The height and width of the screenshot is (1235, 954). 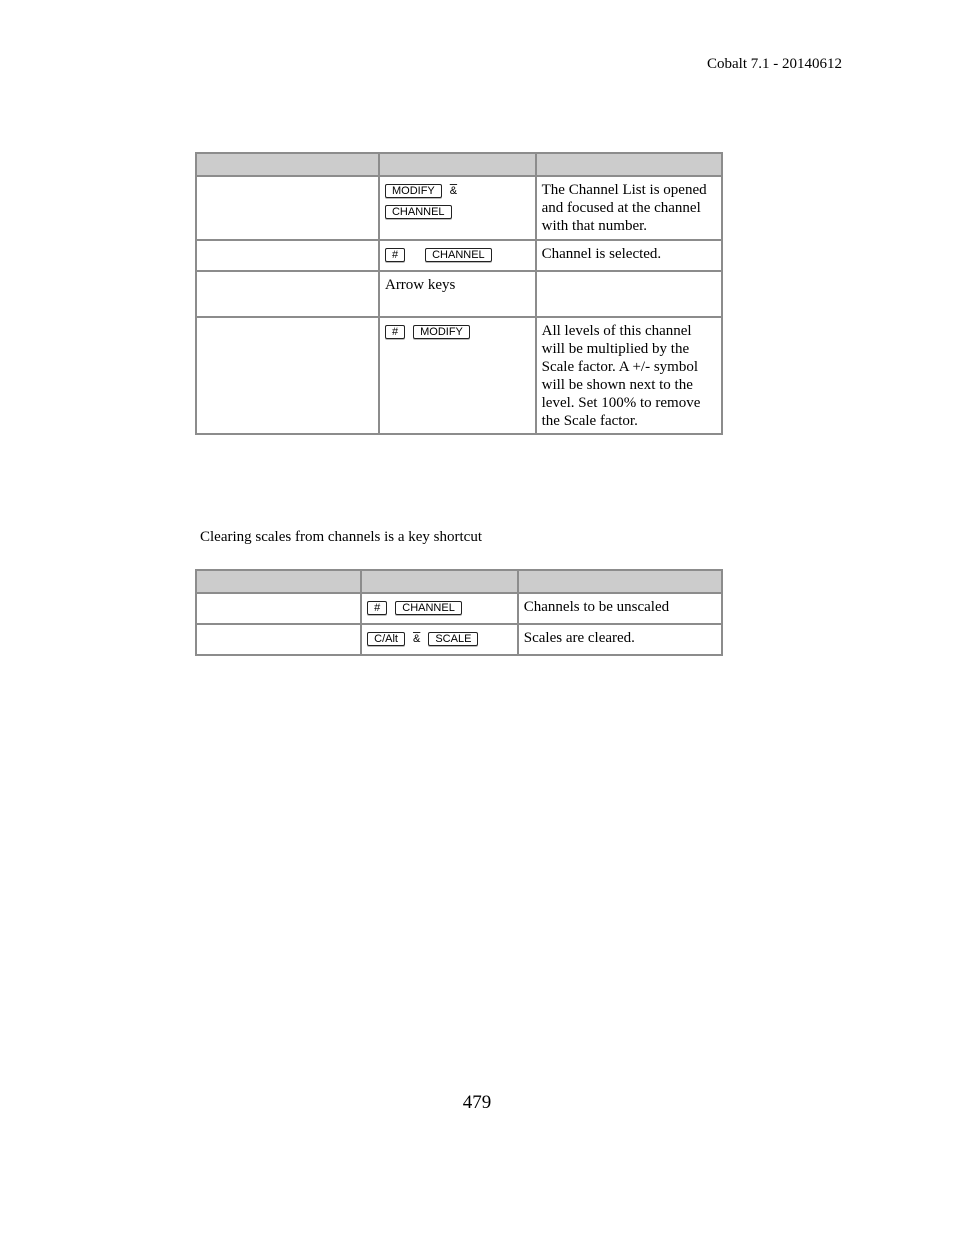 What do you see at coordinates (386, 638) in the screenshot?
I see `calt-key: C/Alt` at bounding box center [386, 638].